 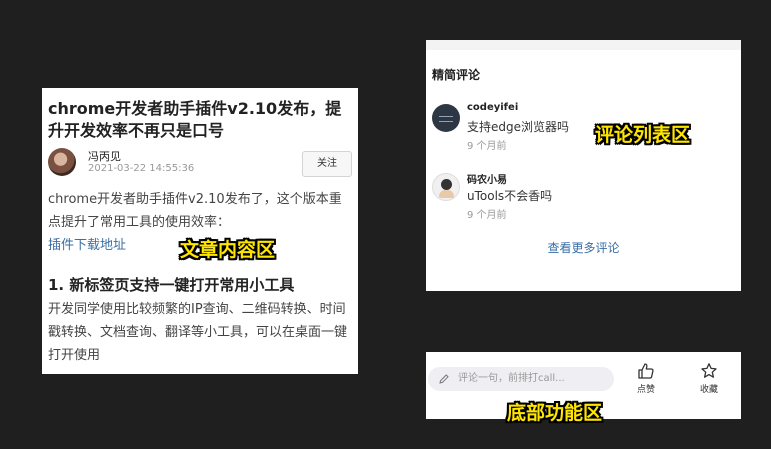 What do you see at coordinates (141, 168) in the screenshot?
I see `publish-time: 2021-03-22 14:55:36` at bounding box center [141, 168].